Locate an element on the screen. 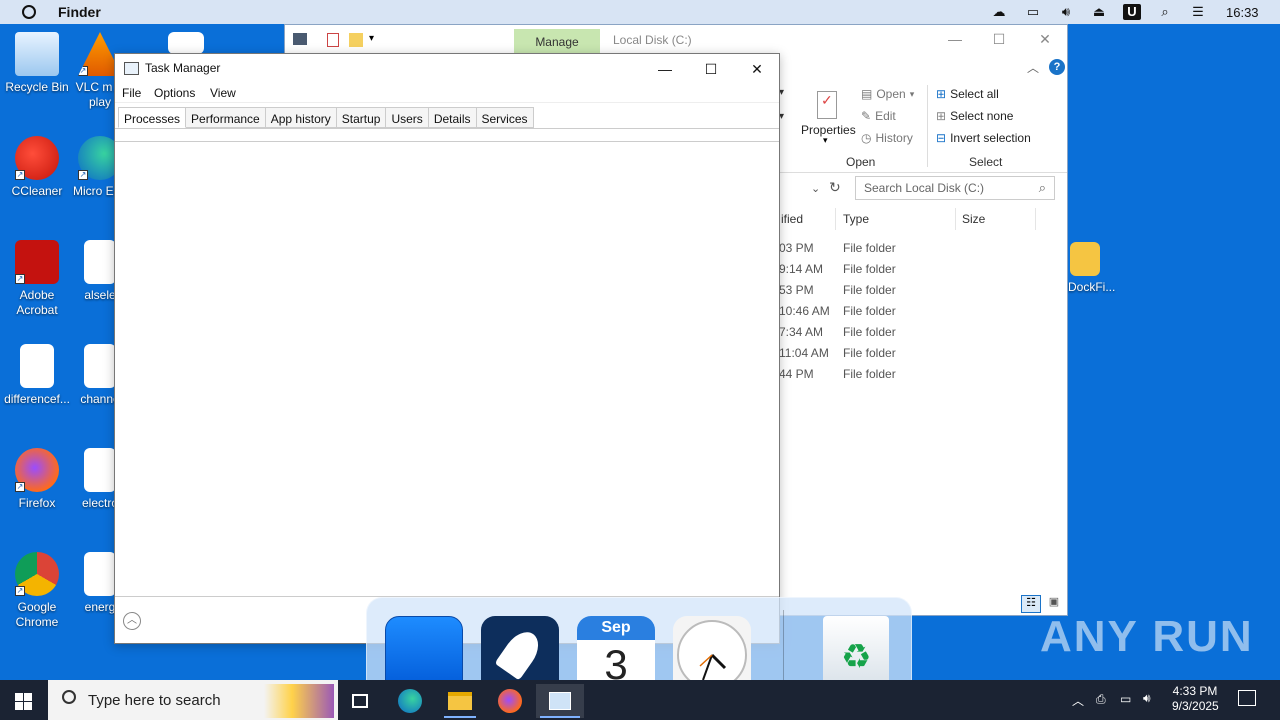  notifications-icon is located at coordinates (1247, 698).